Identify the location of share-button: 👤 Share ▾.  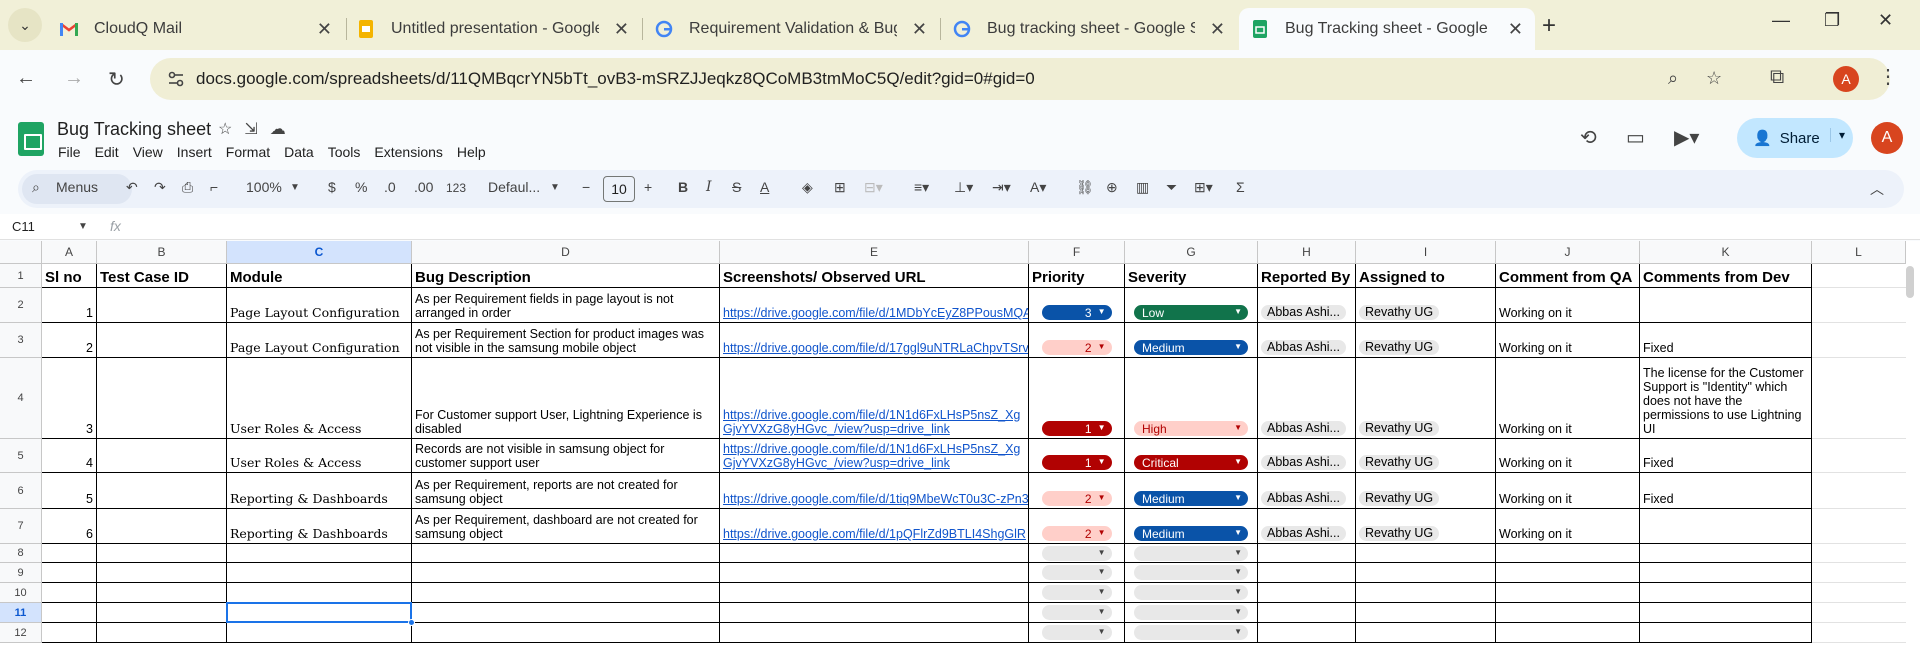
(1795, 138).